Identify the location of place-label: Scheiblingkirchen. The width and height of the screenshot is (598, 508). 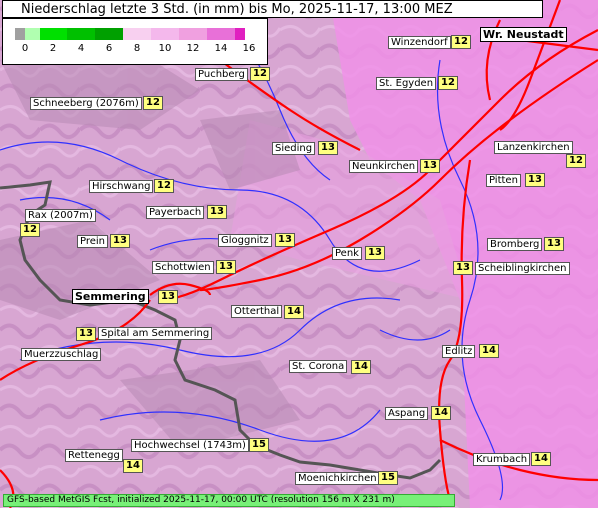
(522, 268).